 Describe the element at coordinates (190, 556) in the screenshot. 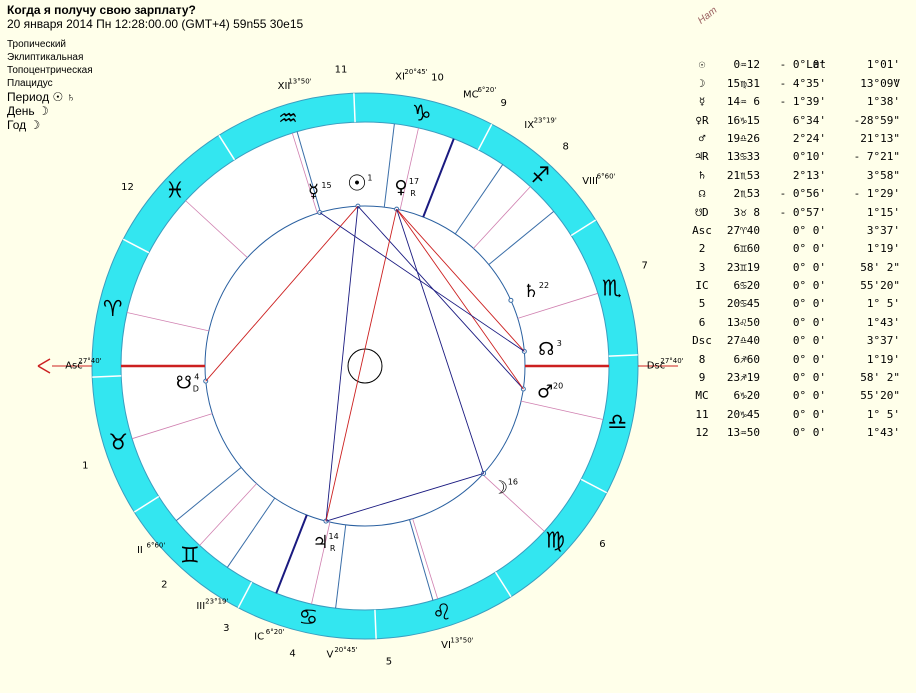

I see `sign-glyph-icon: ♊` at that location.